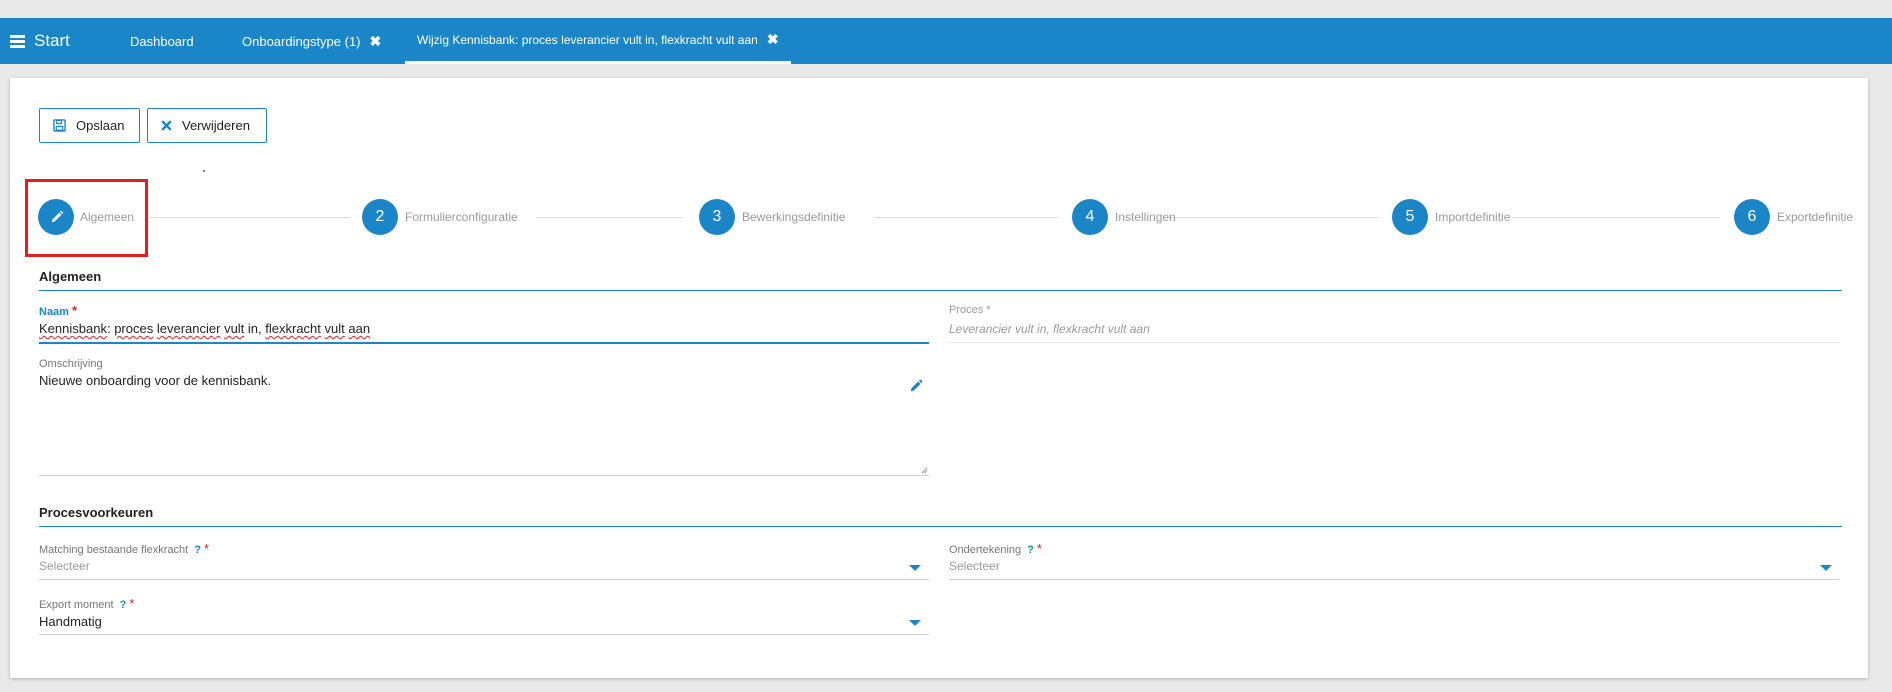 Image resolution: width=1892 pixels, height=692 pixels. I want to click on step-bewerkingsdefinitie: 3 Bewerkingsdefinitie, so click(772, 217).